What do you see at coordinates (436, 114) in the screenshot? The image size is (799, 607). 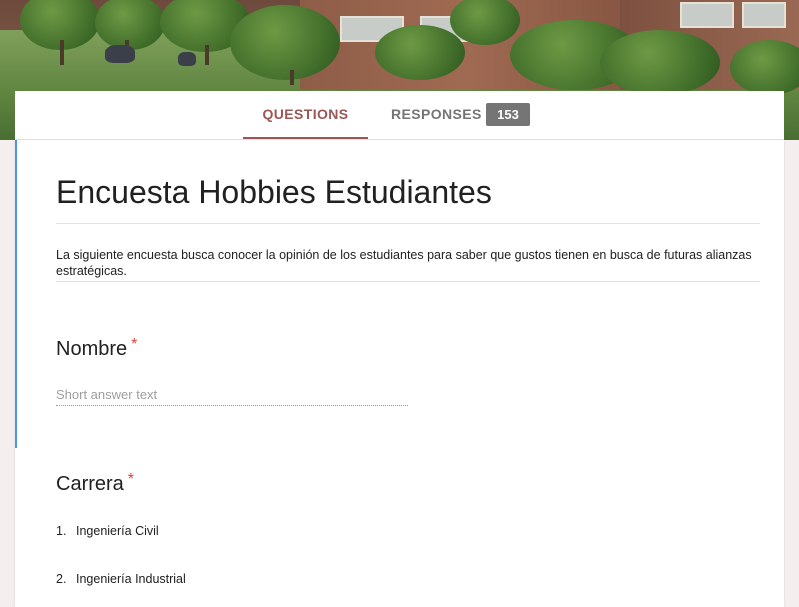 I see `tab-responses: RESPONSES` at bounding box center [436, 114].